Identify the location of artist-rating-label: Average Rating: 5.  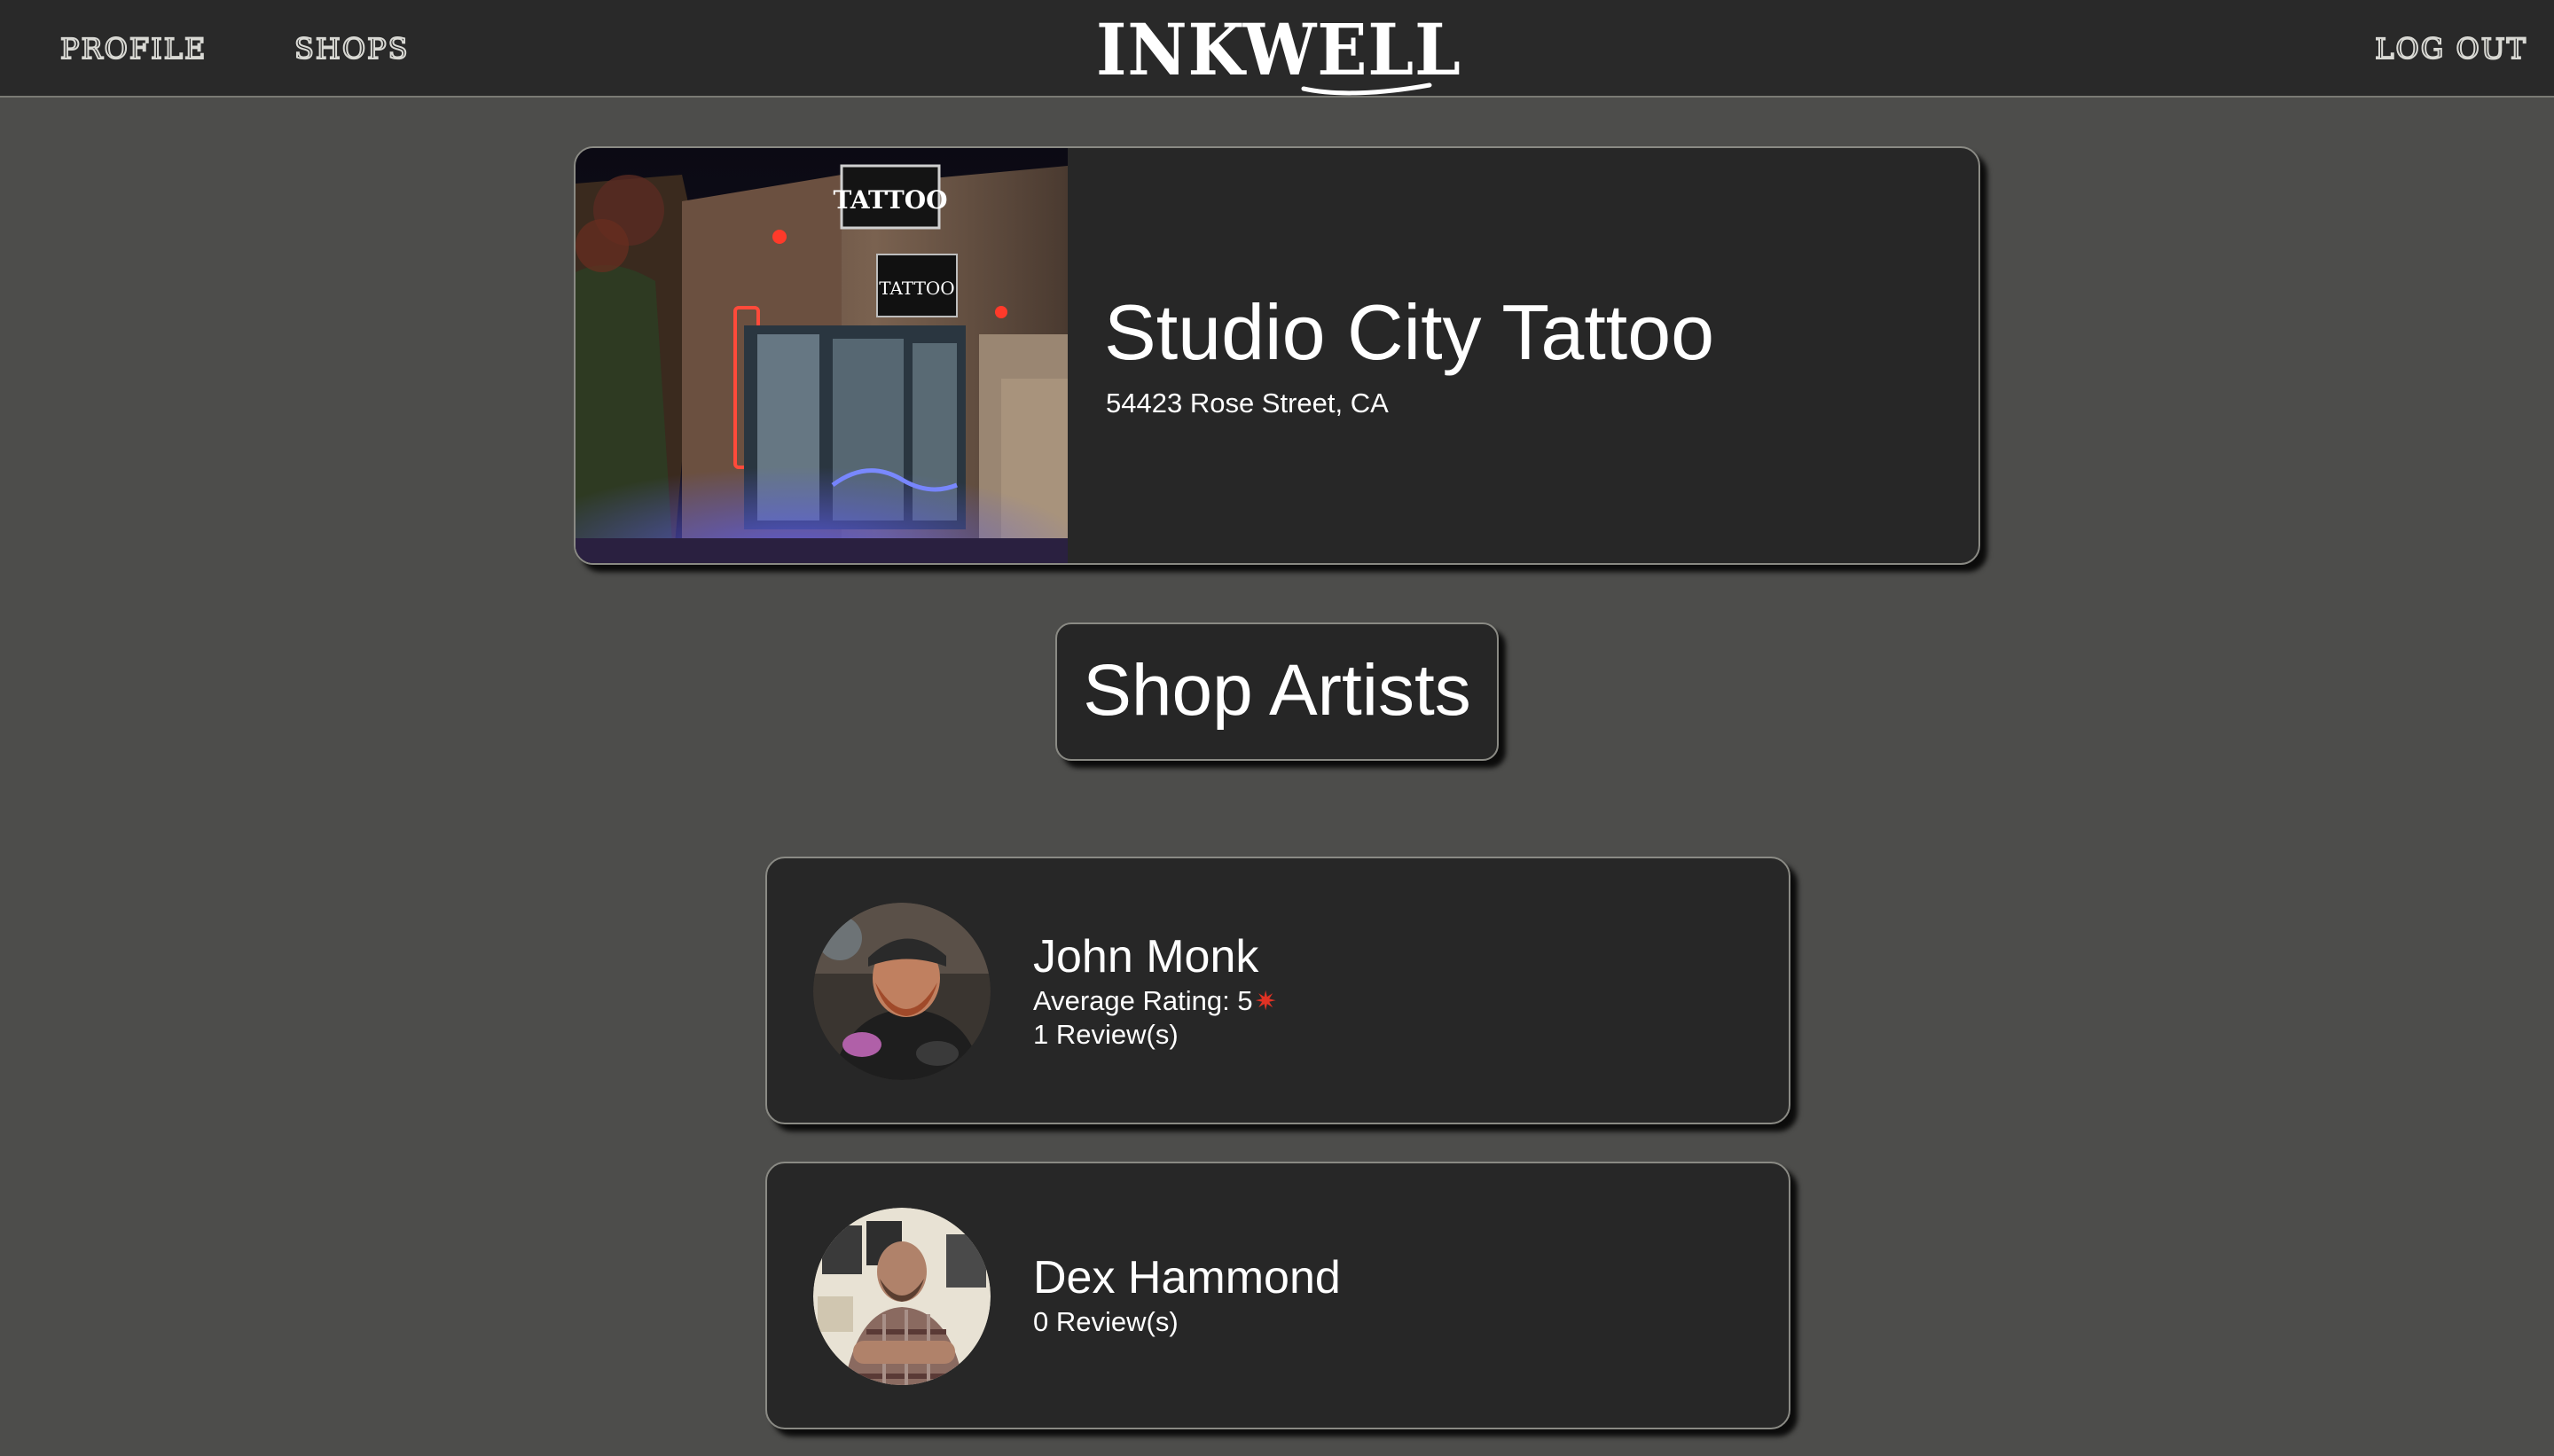
(1143, 1000).